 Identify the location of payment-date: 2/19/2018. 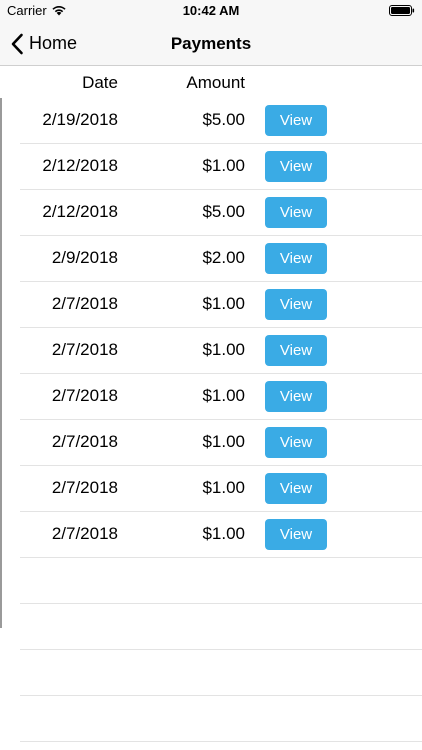
(80, 119).